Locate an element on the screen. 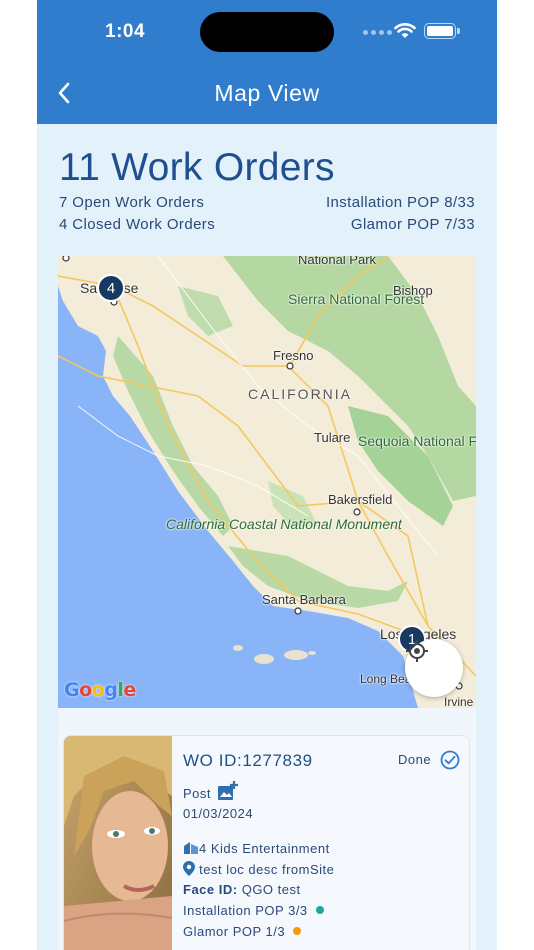 The width and height of the screenshot is (534, 950). map-label-sequoia: Sequoia National Forest is located at coordinates (417, 441).